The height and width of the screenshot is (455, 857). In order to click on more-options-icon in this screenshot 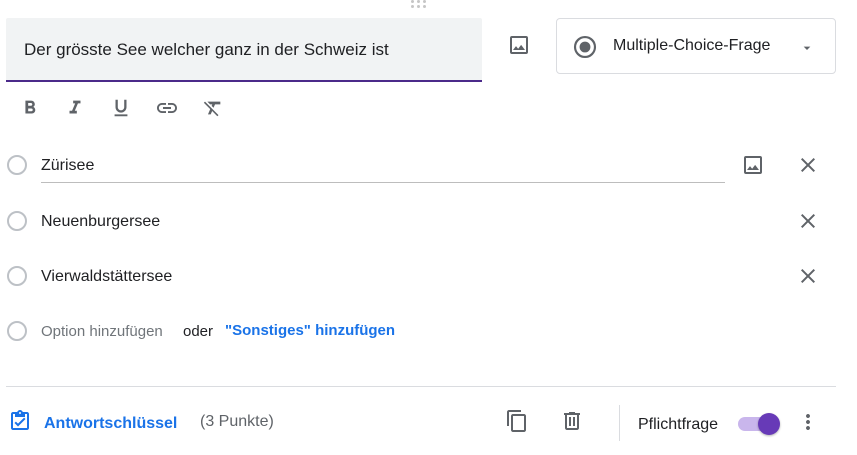, I will do `click(808, 422)`.